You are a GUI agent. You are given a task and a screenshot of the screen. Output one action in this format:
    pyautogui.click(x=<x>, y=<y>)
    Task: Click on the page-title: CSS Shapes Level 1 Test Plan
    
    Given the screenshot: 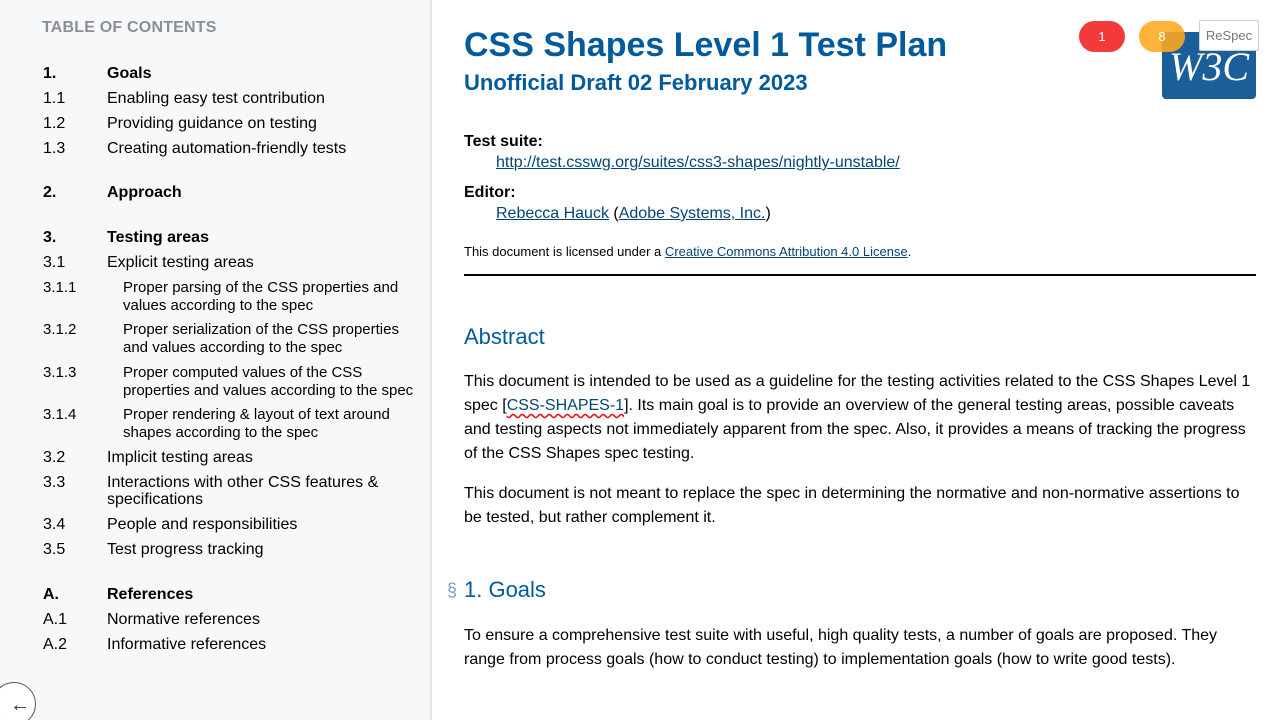 What is the action you would take?
    pyautogui.click(x=706, y=45)
    